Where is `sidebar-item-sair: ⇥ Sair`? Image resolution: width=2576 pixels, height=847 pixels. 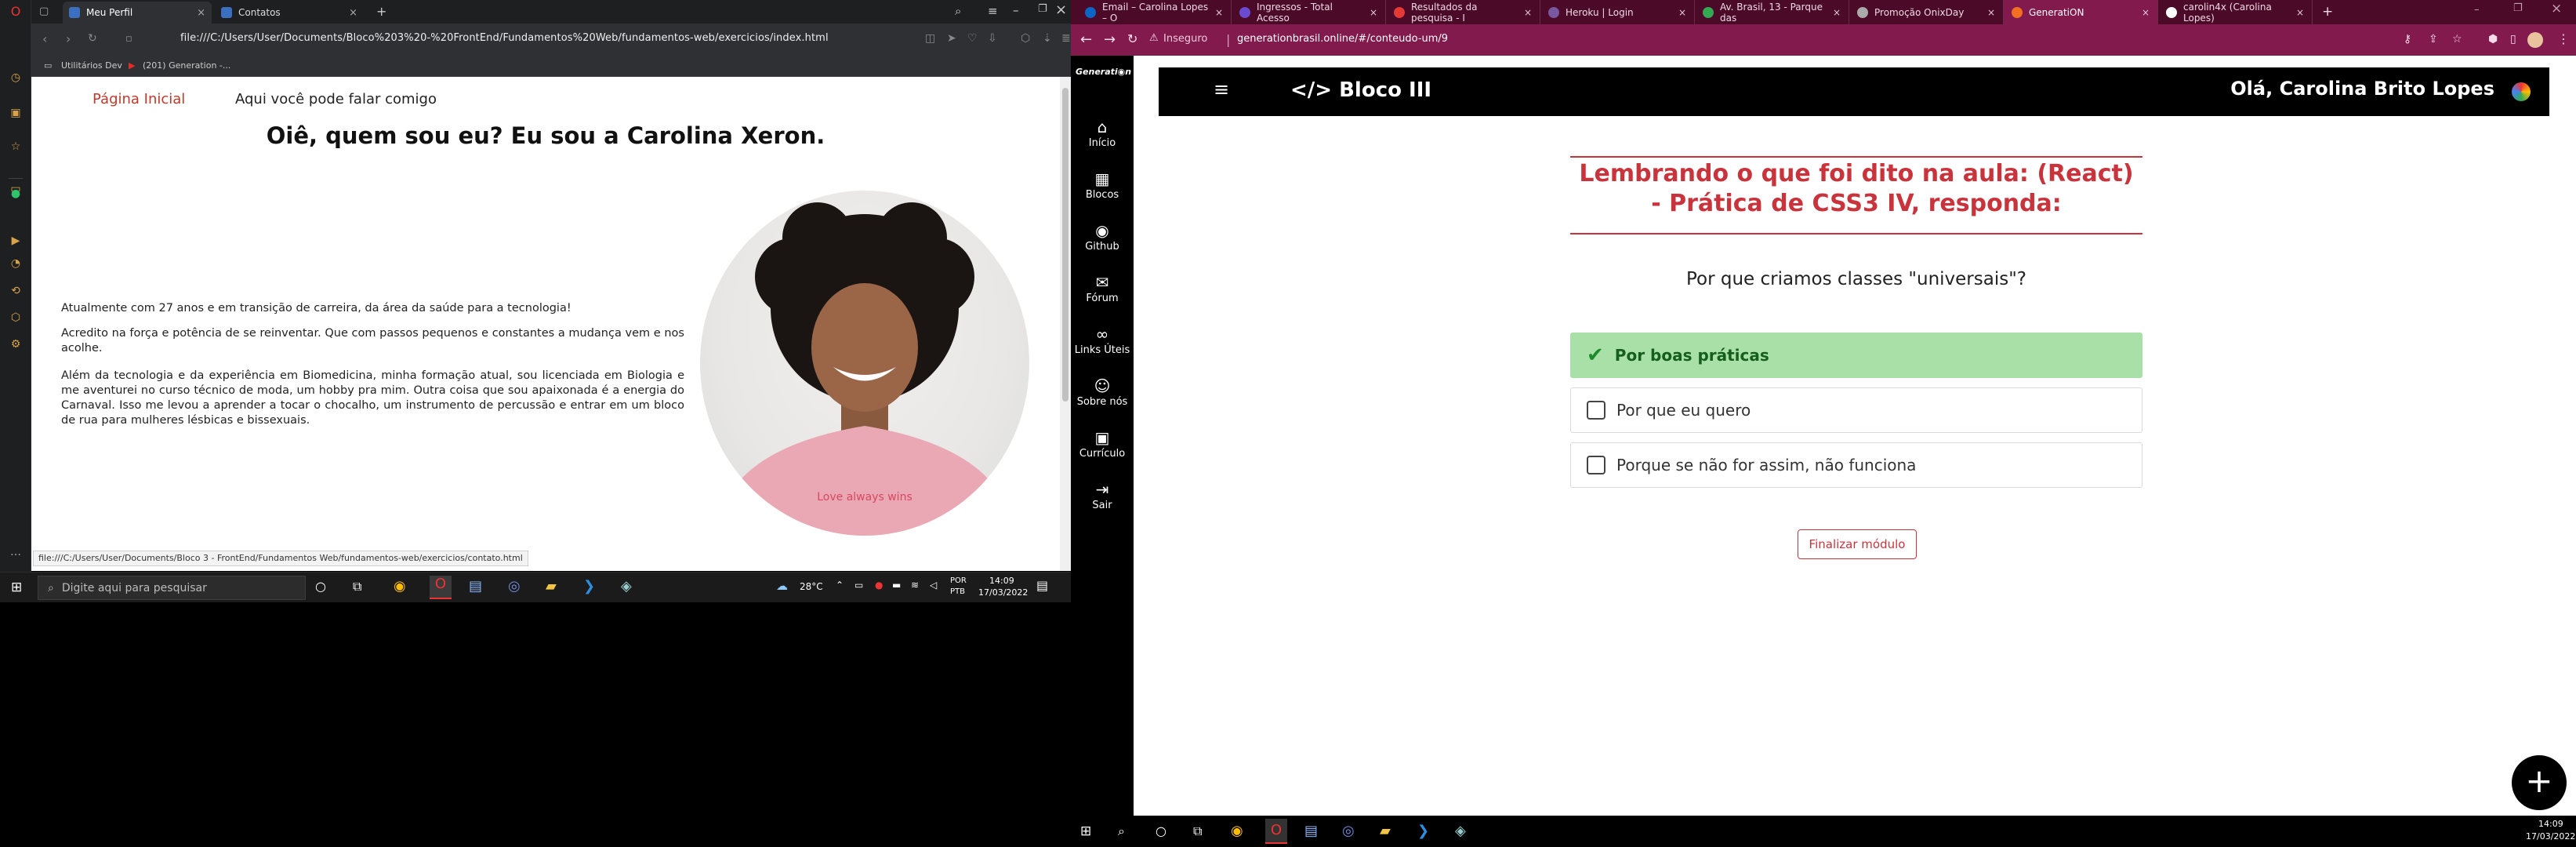
sidebar-item-sair: ⇥ Sair is located at coordinates (1103, 504).